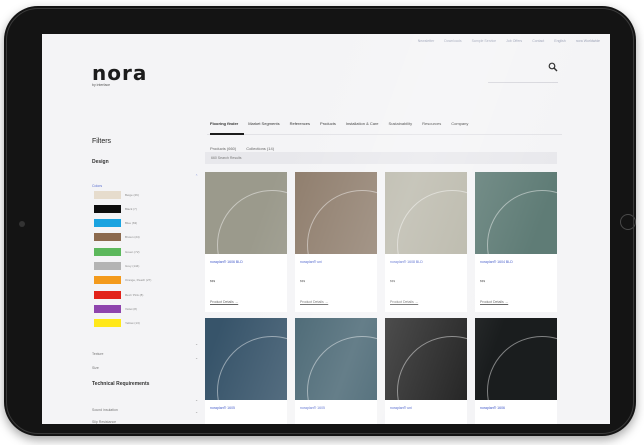 This screenshot has width=644, height=445. Describe the element at coordinates (523, 82) in the screenshot. I see `search-input` at that location.